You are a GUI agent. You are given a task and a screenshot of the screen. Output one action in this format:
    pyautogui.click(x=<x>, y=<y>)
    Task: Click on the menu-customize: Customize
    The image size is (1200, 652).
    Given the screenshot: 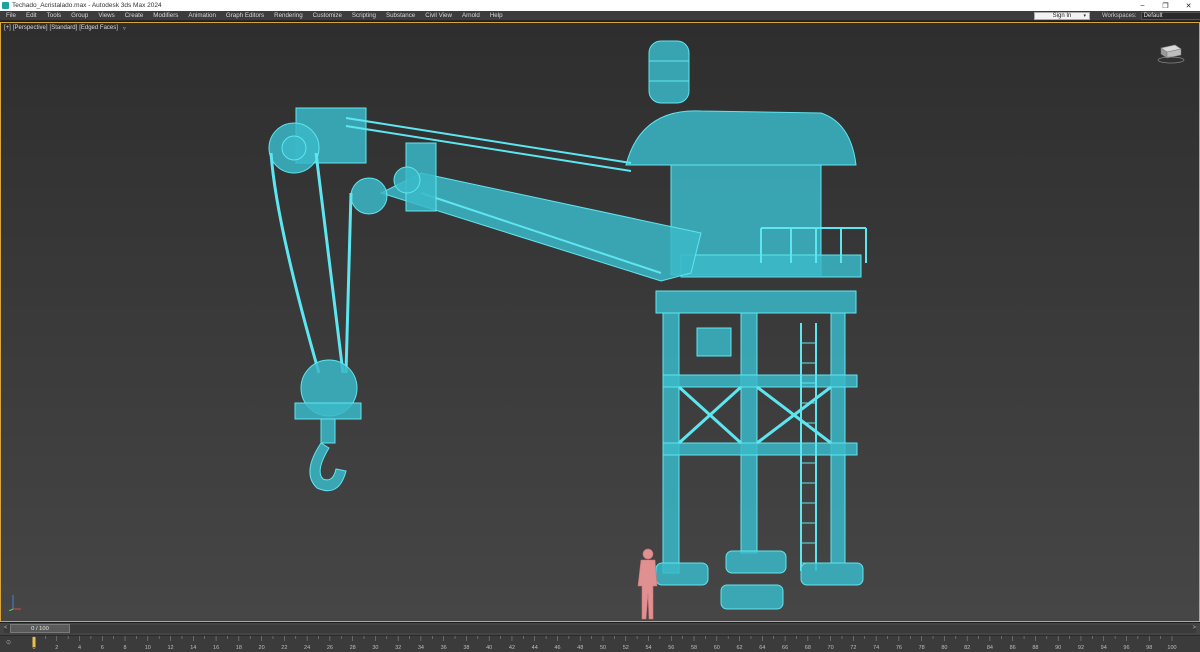 What is the action you would take?
    pyautogui.click(x=327, y=16)
    